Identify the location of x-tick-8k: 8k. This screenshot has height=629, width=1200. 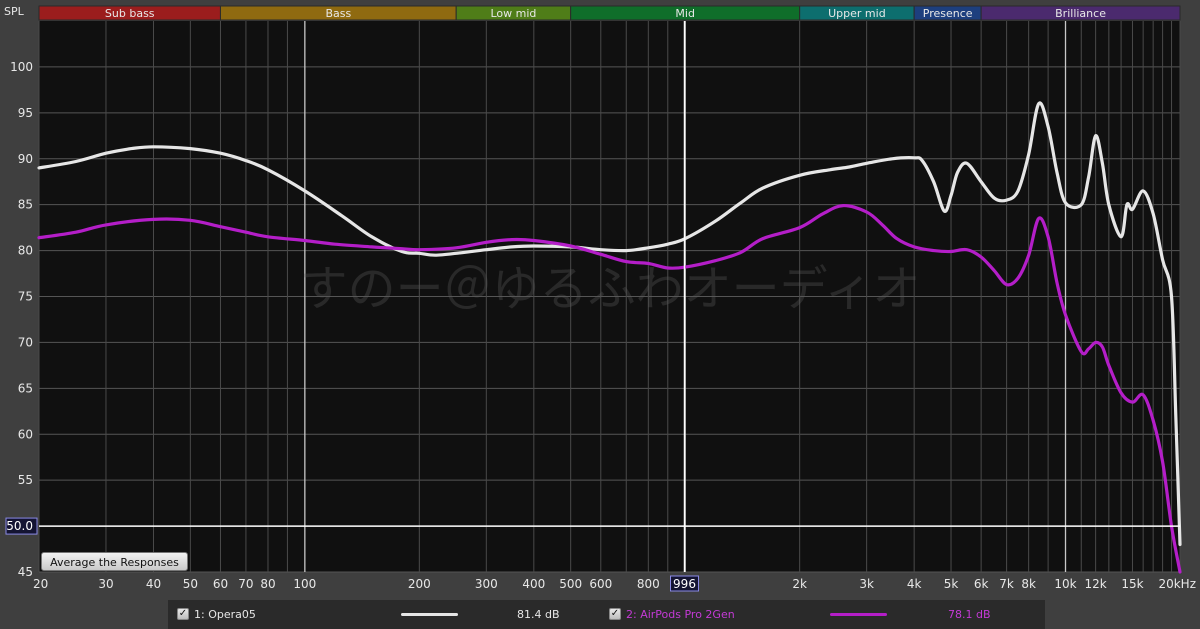
(1028, 584).